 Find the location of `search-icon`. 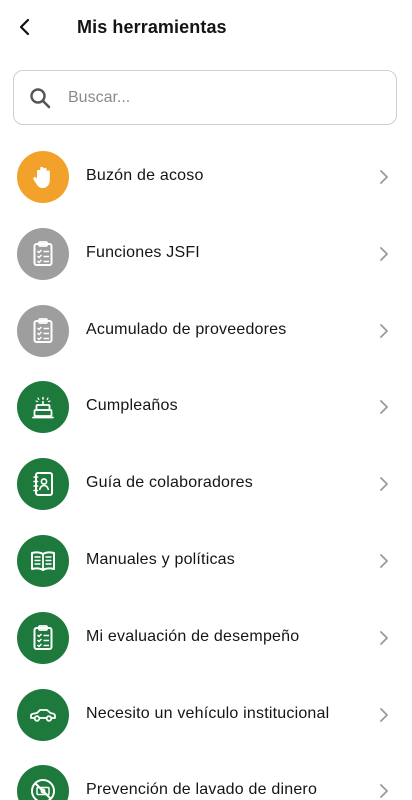

search-icon is located at coordinates (40, 98).